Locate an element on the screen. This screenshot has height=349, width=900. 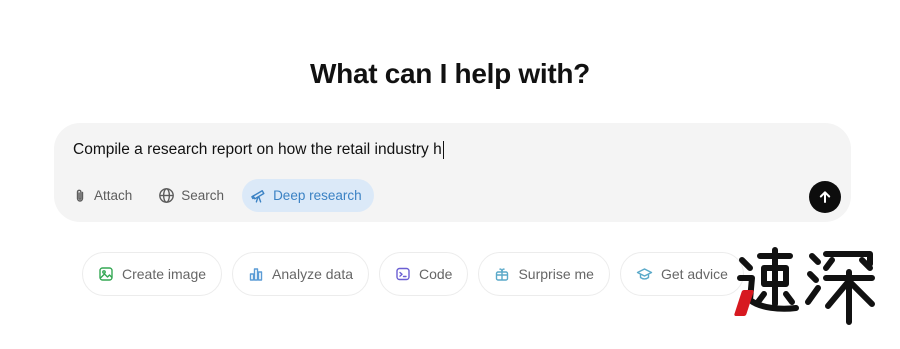
get-advice-chip: Get advice is located at coordinates (681, 274).